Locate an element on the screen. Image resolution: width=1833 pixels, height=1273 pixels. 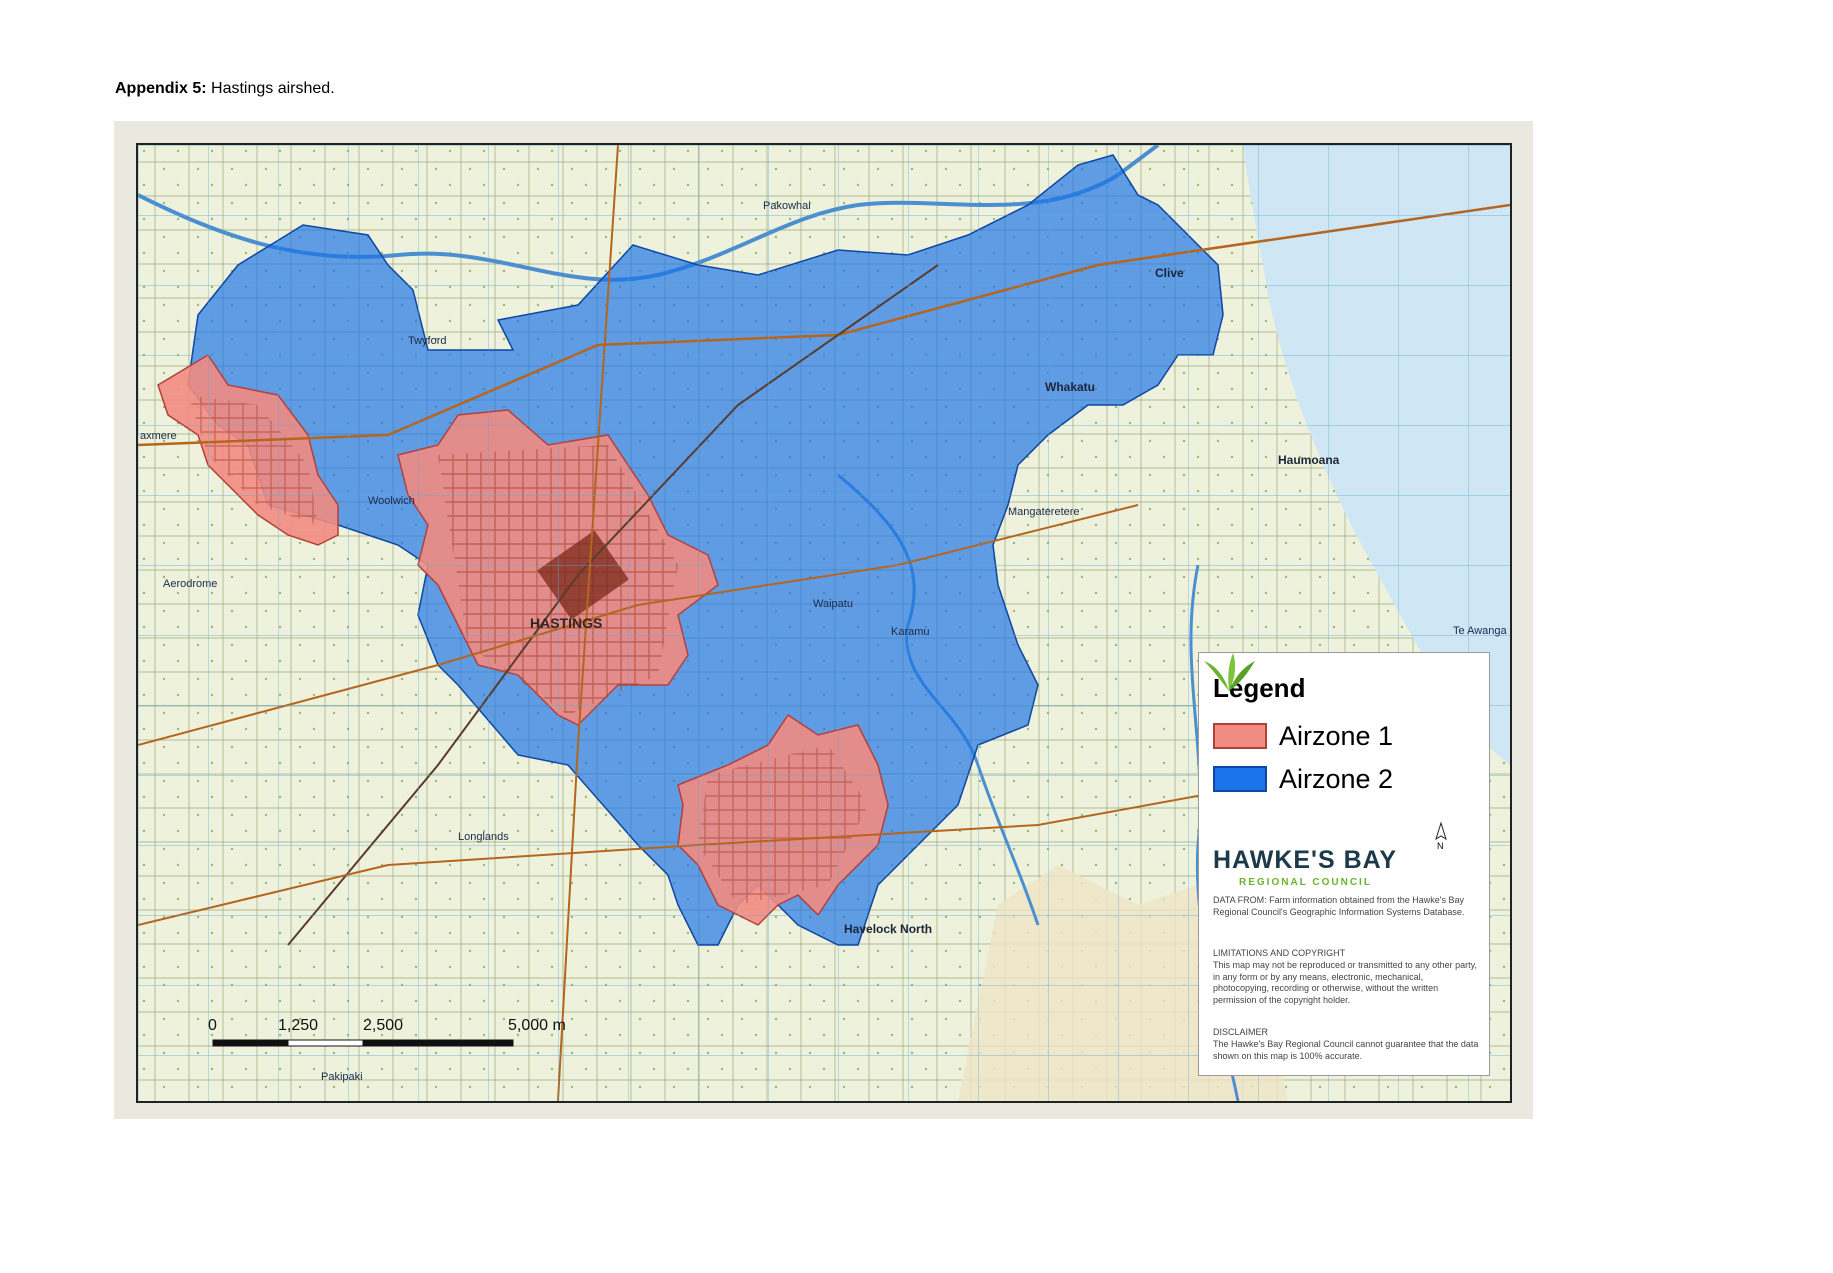
figure-caption: Appendix 5: Hastings airshed. is located at coordinates (225, 89).